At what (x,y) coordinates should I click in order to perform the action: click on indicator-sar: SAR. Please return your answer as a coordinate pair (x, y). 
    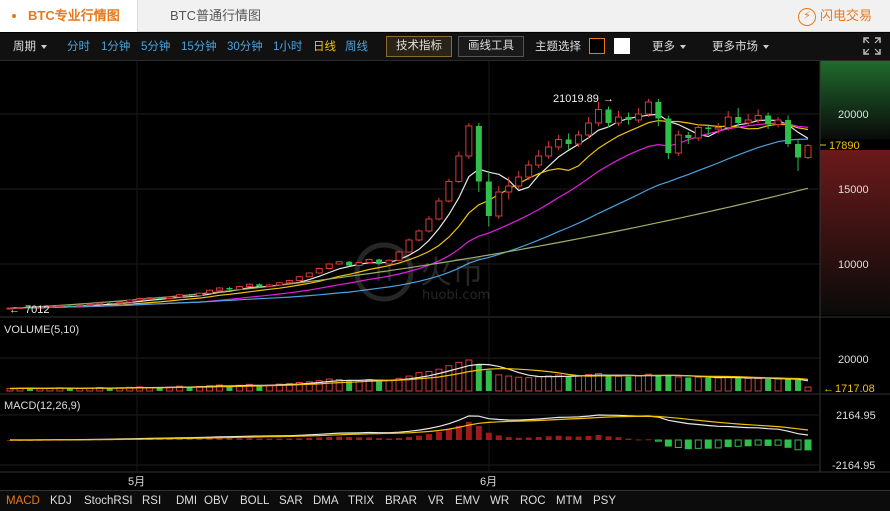
    Looking at the image, I should click on (291, 501).